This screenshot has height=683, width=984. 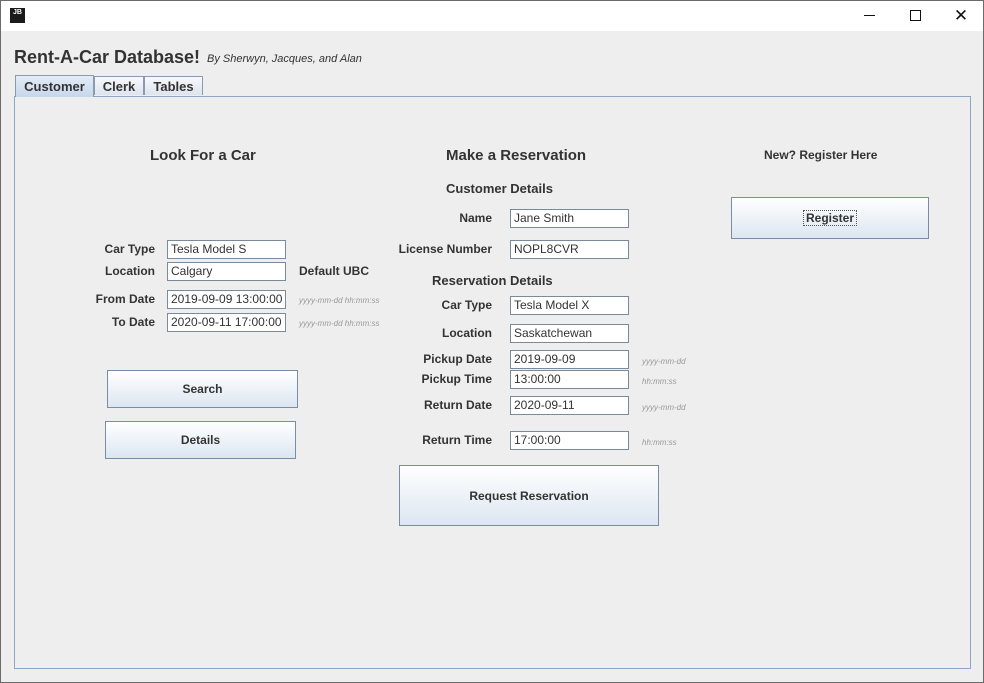 I want to click on maximize-button, so click(x=915, y=16).